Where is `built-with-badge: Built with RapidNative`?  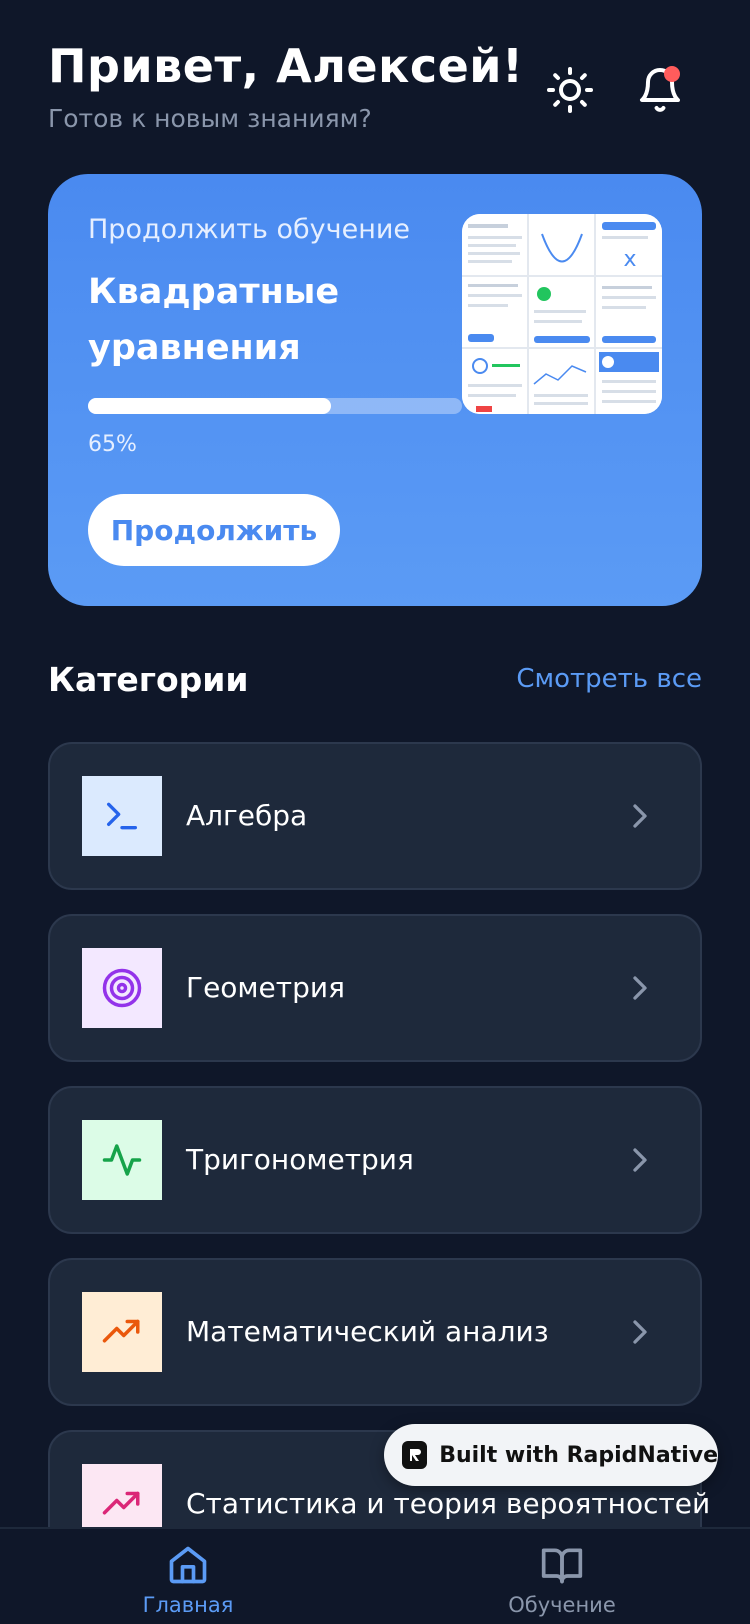 built-with-badge: Built with RapidNative is located at coordinates (551, 1455).